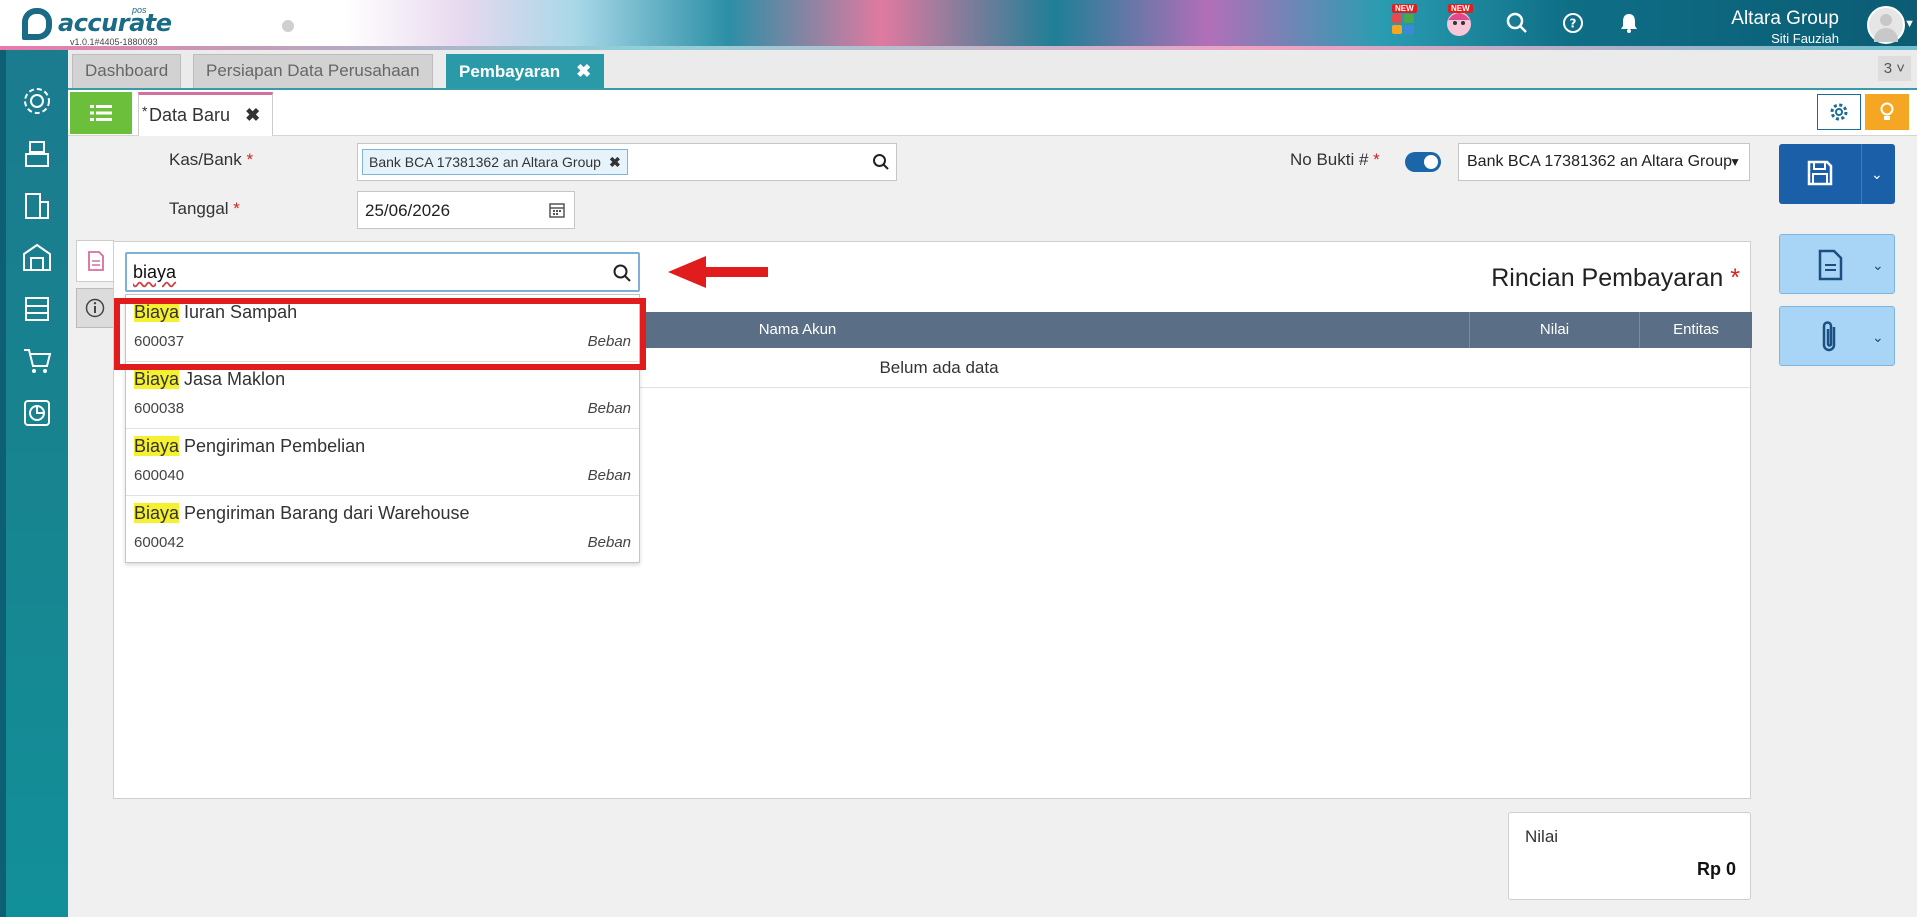  Describe the element at coordinates (159, 542) in the screenshot. I see `result-code: 600042` at that location.